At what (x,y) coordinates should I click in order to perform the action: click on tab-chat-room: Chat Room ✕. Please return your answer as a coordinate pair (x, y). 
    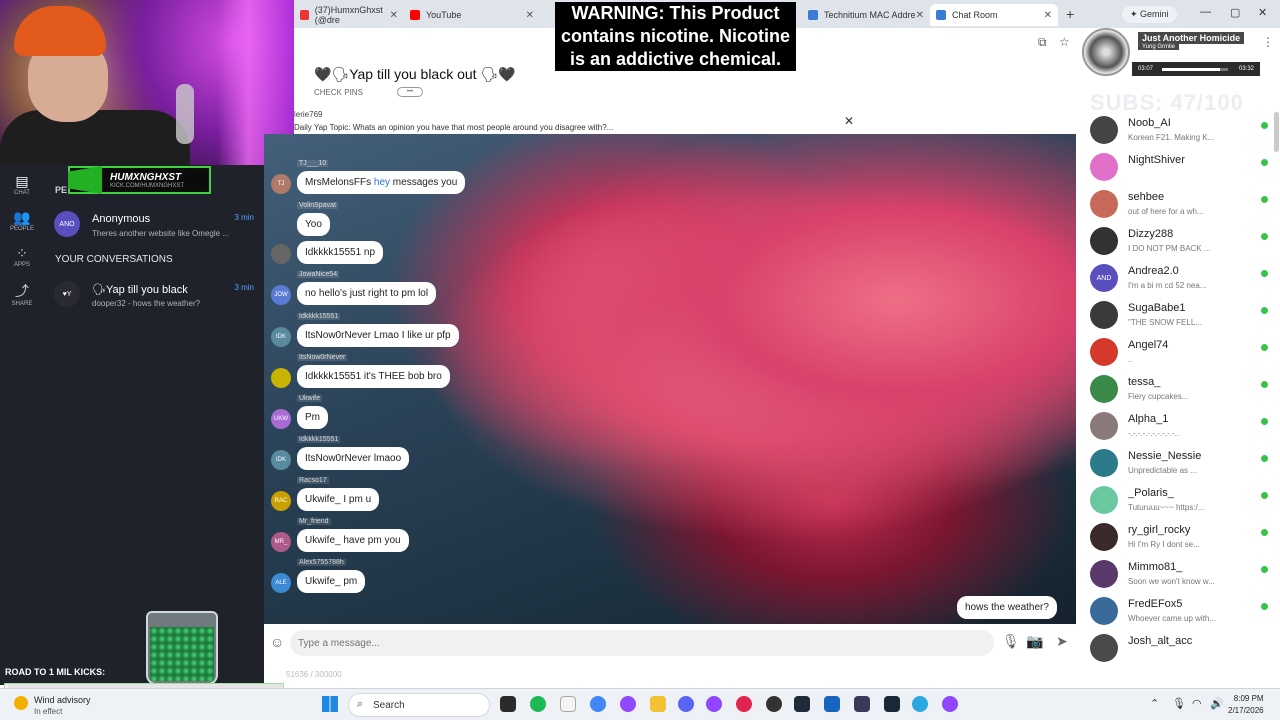
    Looking at the image, I should click on (994, 15).